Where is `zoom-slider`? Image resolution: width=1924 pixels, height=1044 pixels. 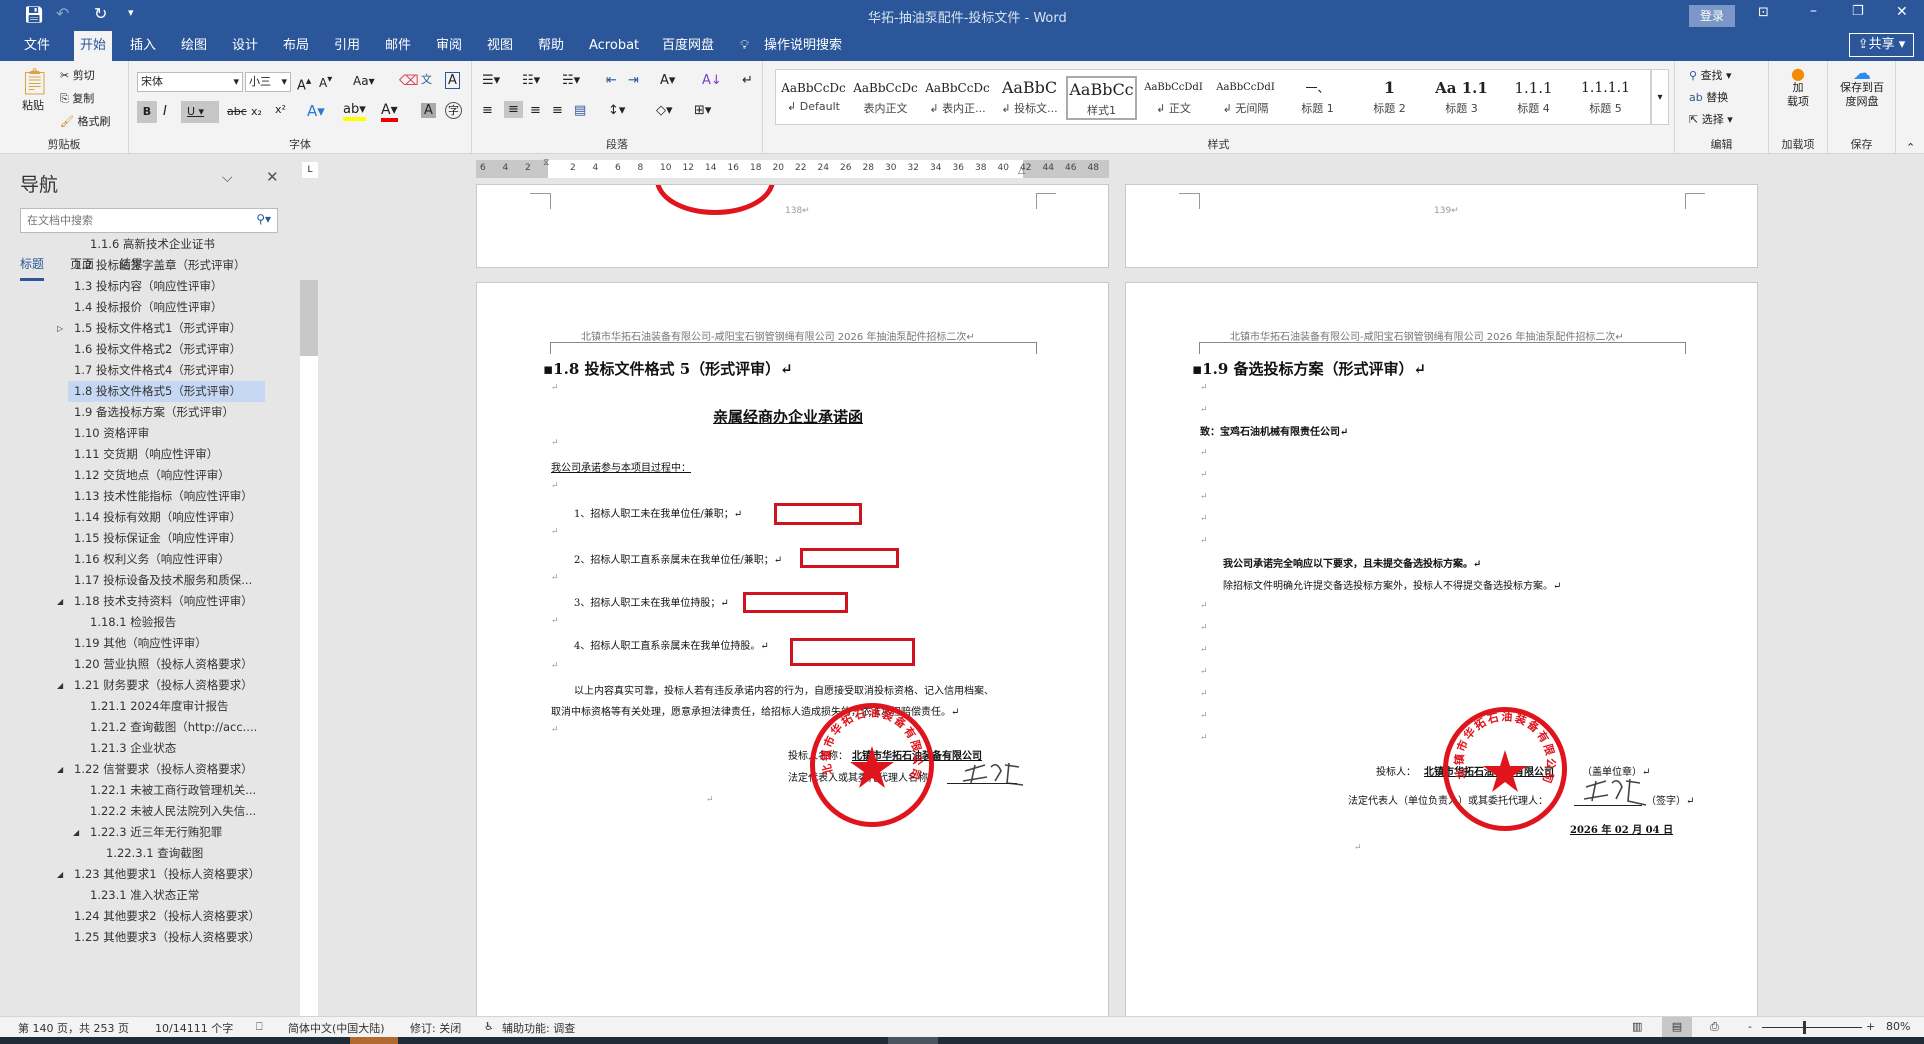
zoom-slider is located at coordinates (1812, 1027).